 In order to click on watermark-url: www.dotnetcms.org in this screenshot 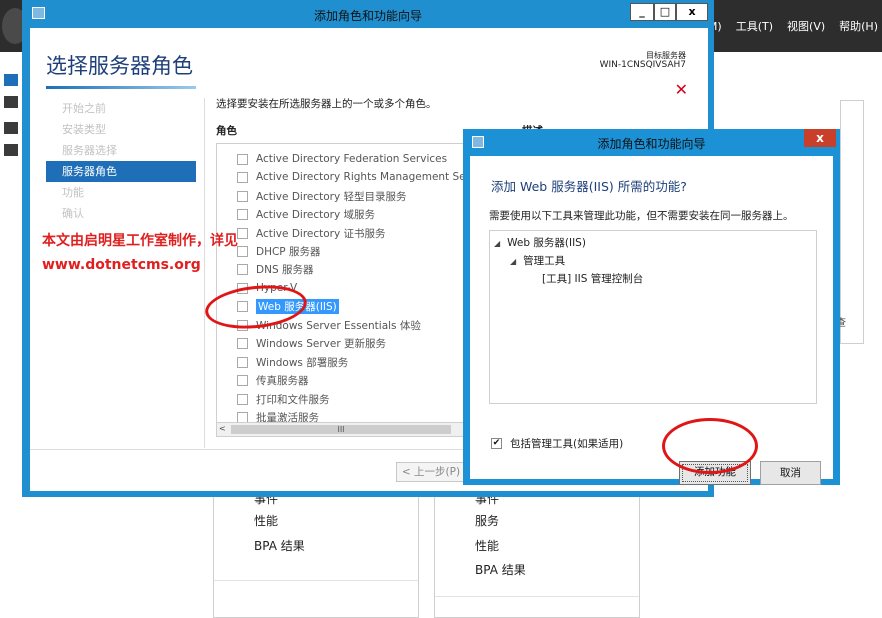, I will do `click(121, 265)`.